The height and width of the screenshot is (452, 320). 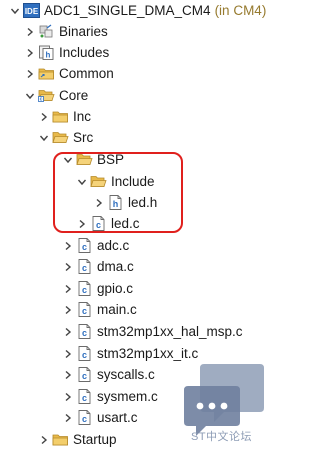 What do you see at coordinates (56, 95) in the screenshot?
I see `tree-item-core: c Core` at bounding box center [56, 95].